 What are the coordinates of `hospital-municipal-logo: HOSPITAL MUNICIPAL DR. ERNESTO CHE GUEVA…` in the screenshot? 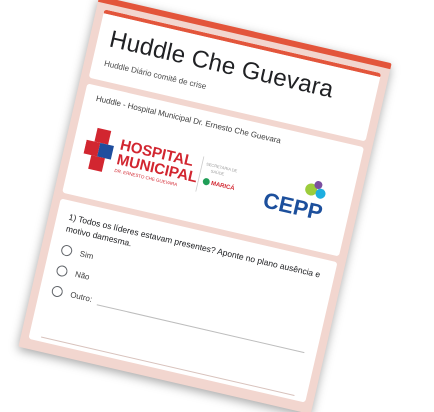 It's located at (160, 159).